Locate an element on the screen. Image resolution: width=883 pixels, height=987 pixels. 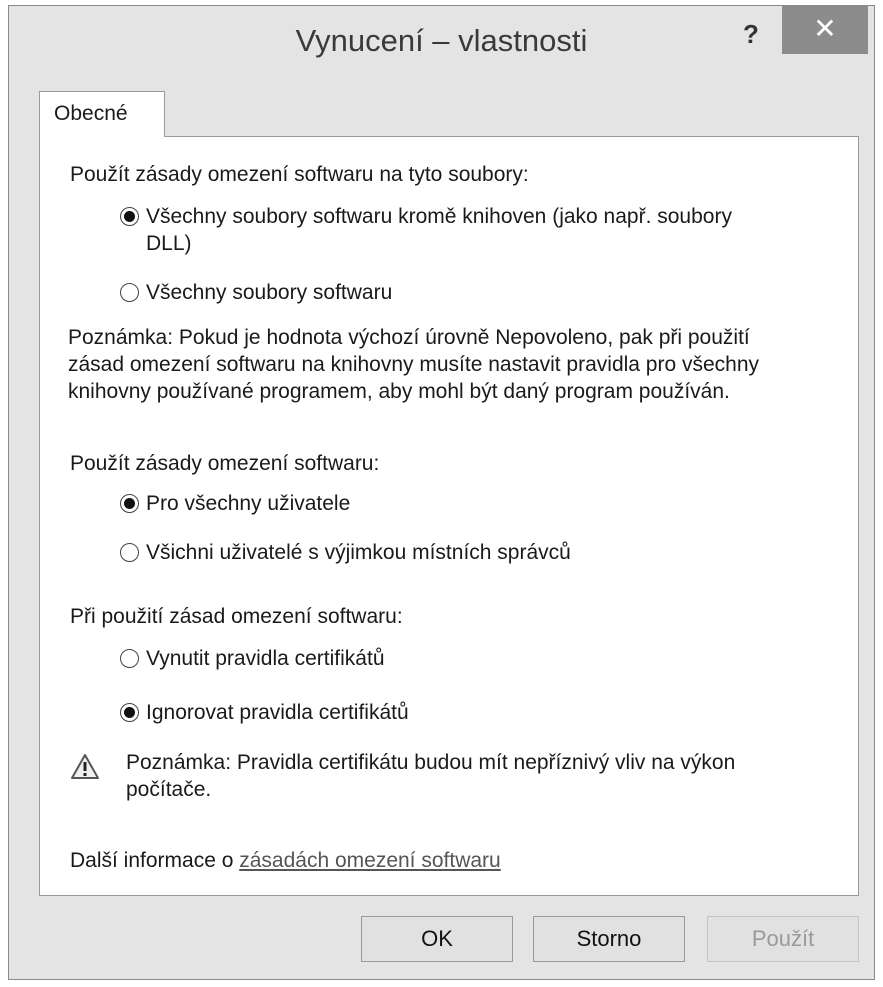
radio-enforce-certificate-rules: Vynutit pravidla certifikátů is located at coordinates (252, 658).